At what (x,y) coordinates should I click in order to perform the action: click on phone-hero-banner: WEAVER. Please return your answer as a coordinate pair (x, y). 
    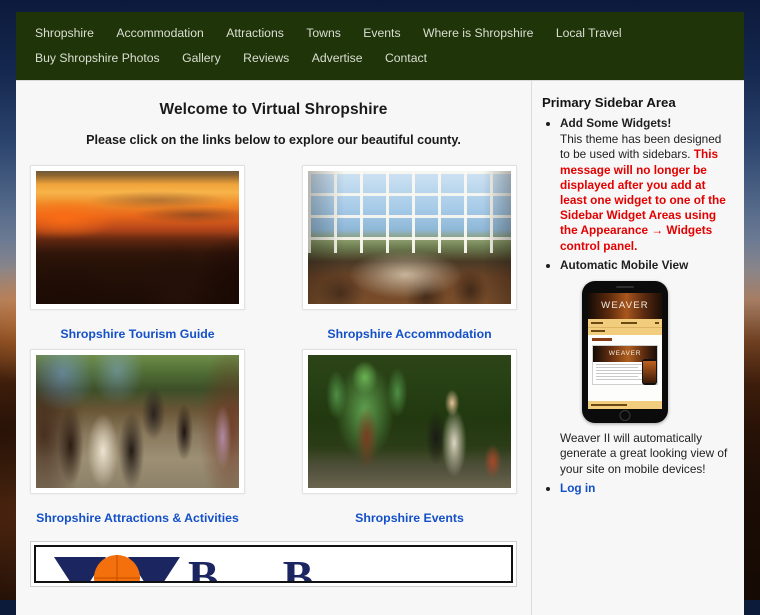
    Looking at the image, I should click on (625, 306).